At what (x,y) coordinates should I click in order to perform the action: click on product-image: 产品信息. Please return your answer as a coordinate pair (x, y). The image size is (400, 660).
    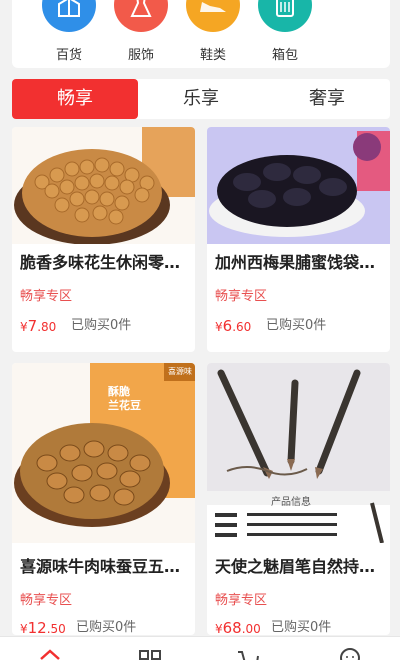
    Looking at the image, I should click on (298, 453).